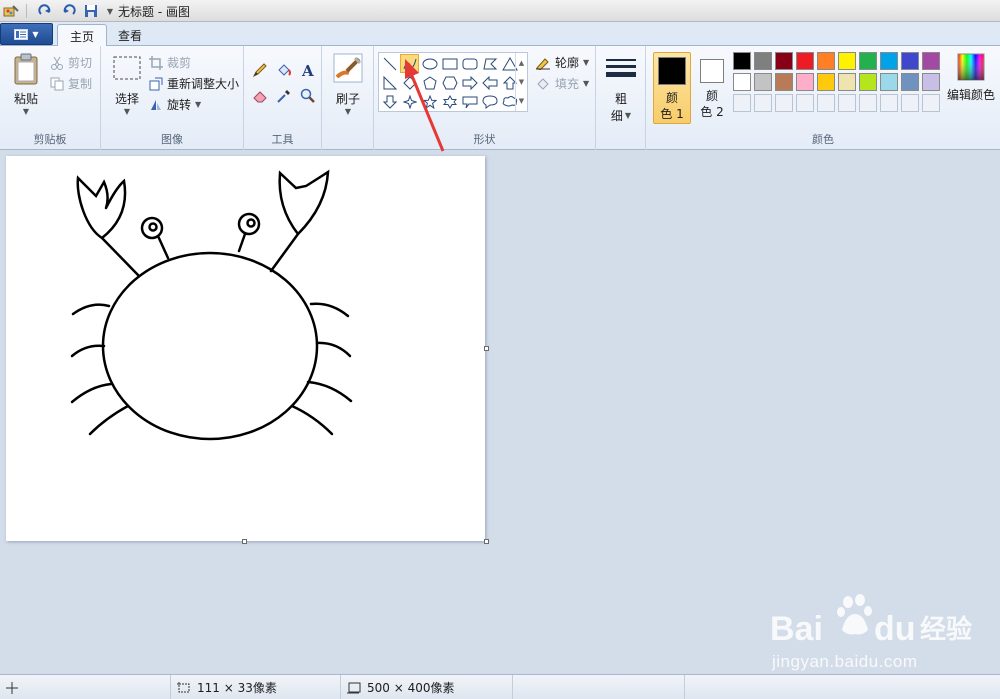 This screenshot has height=699, width=1000. I want to click on rotate-dropdown-icon: ▼, so click(198, 104).